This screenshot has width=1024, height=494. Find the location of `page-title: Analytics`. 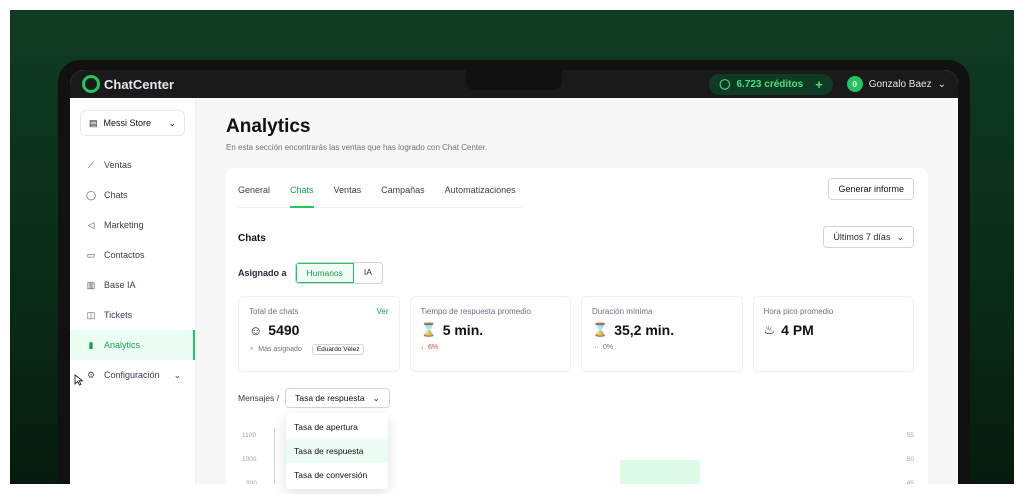

page-title: Analytics is located at coordinates (268, 126).